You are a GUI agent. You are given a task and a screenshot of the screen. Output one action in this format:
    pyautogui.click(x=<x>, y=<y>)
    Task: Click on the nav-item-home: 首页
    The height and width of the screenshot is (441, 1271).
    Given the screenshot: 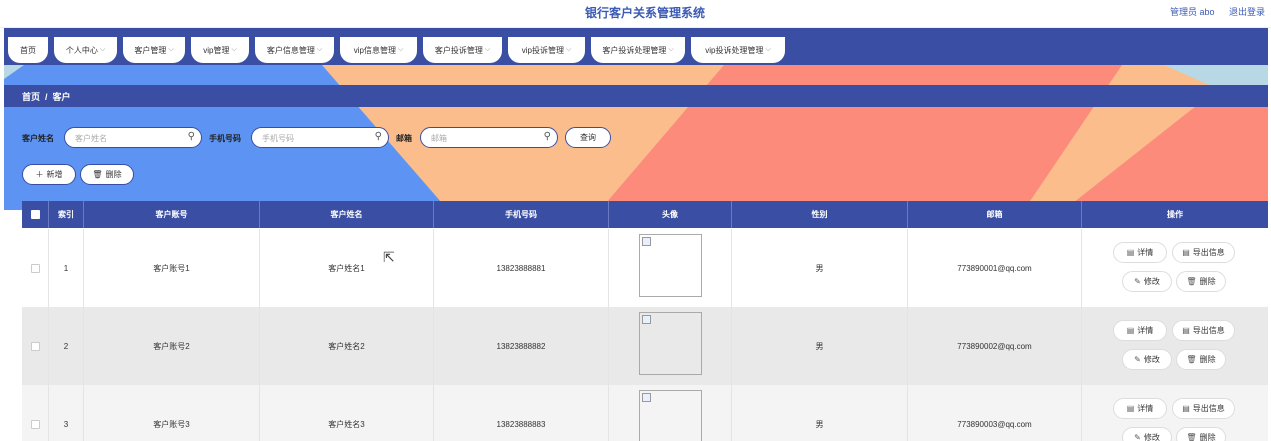 What is the action you would take?
    pyautogui.click(x=28, y=50)
    